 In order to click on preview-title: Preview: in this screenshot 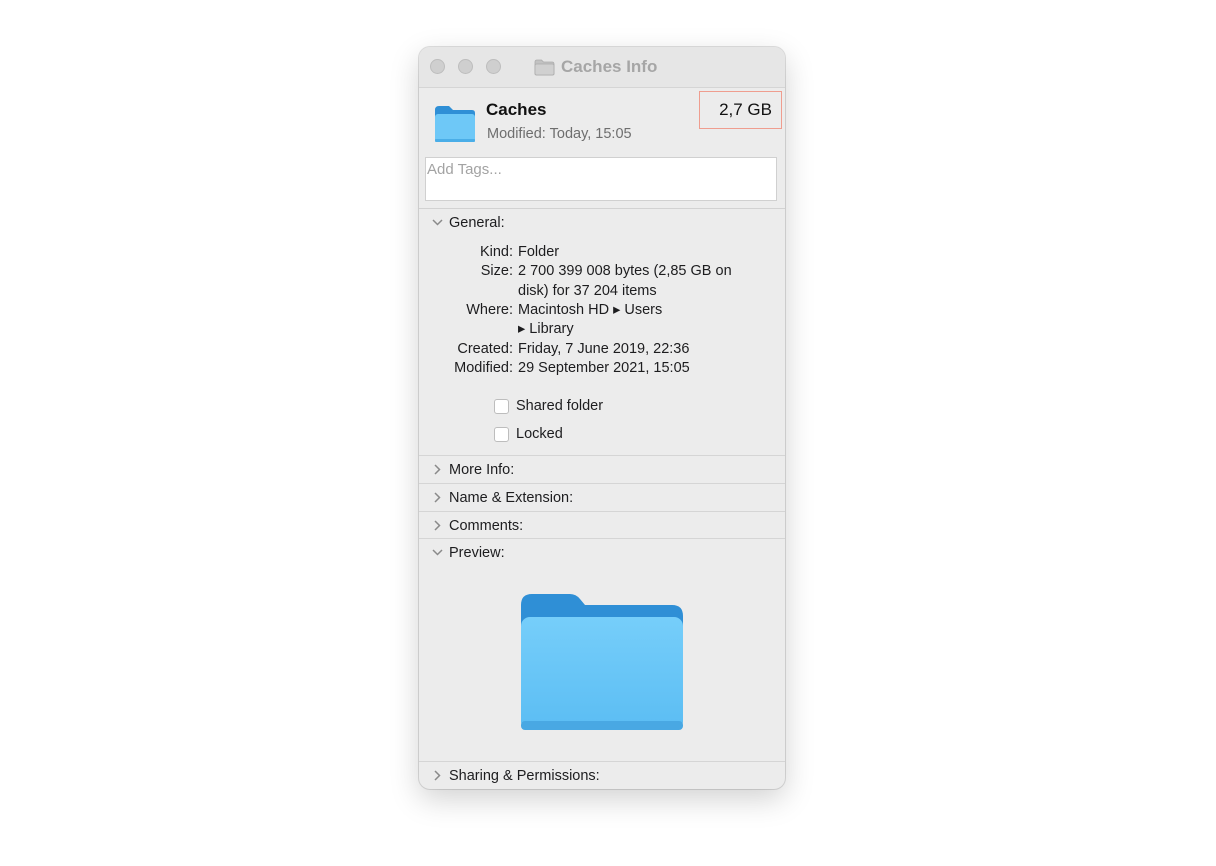, I will do `click(477, 552)`.